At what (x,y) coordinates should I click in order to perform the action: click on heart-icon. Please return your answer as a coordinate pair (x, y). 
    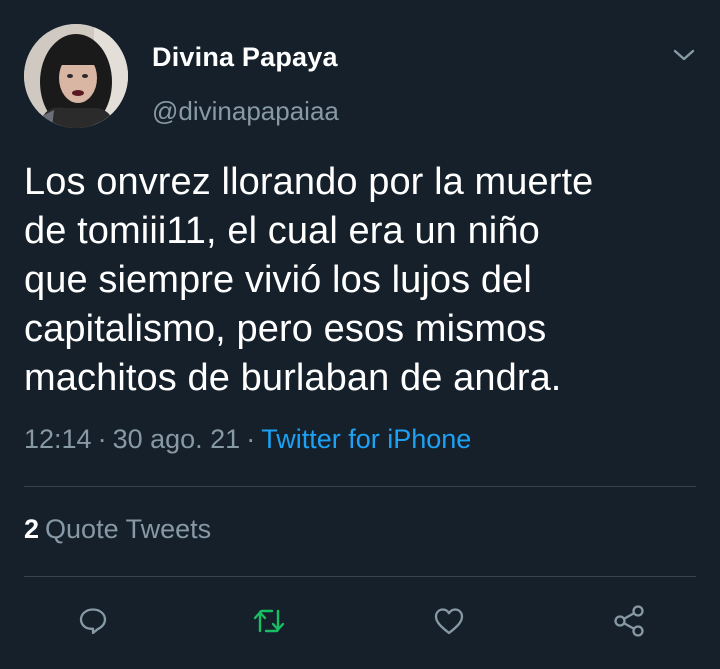
    Looking at the image, I should click on (449, 621).